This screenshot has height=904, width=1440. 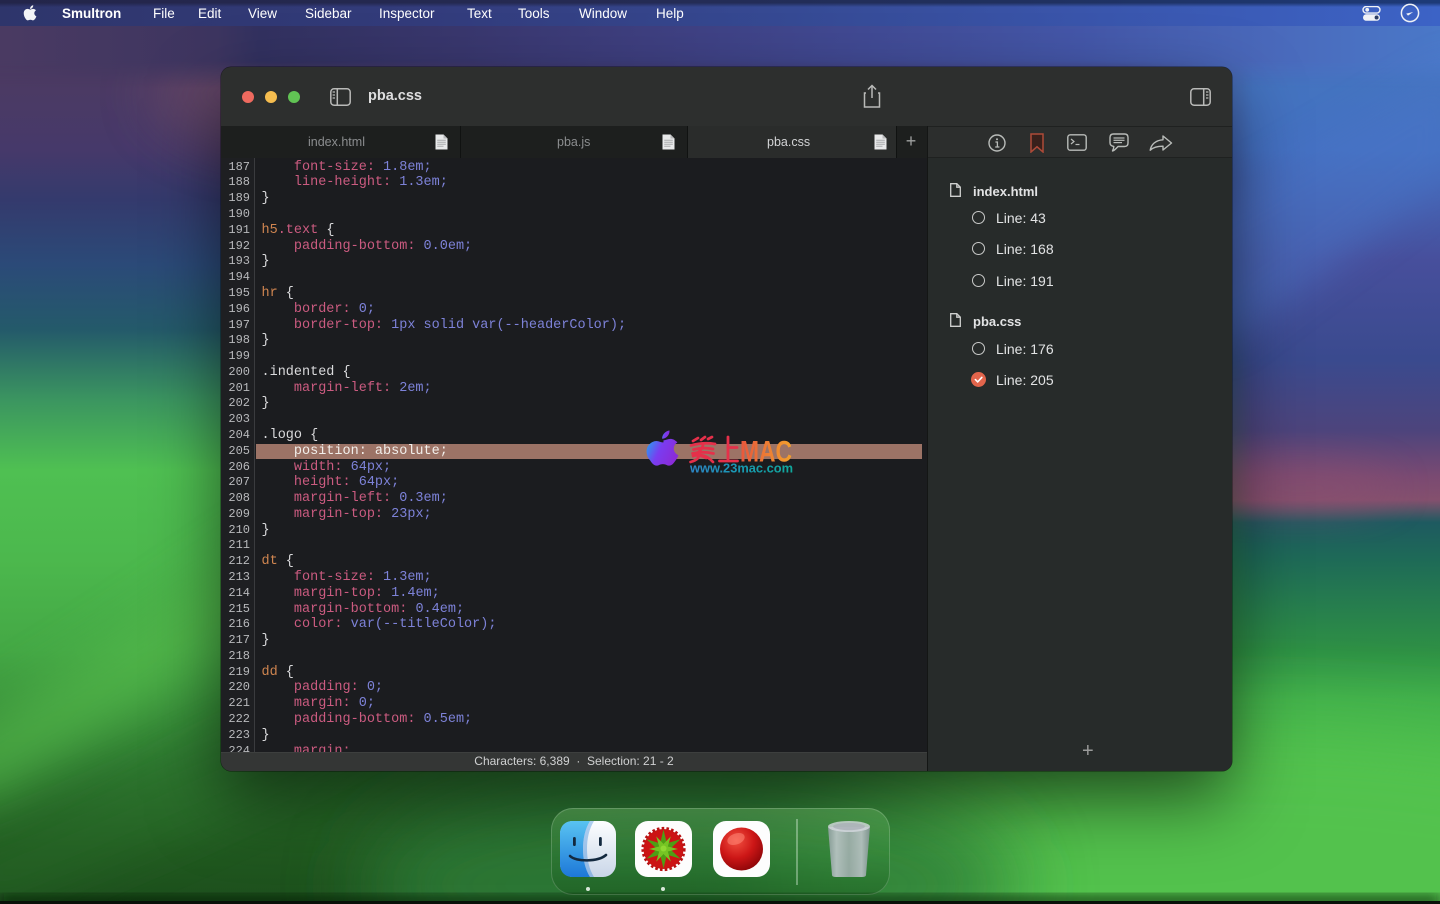 I want to click on svg-text: www.23mac.com, so click(x=741, y=468).